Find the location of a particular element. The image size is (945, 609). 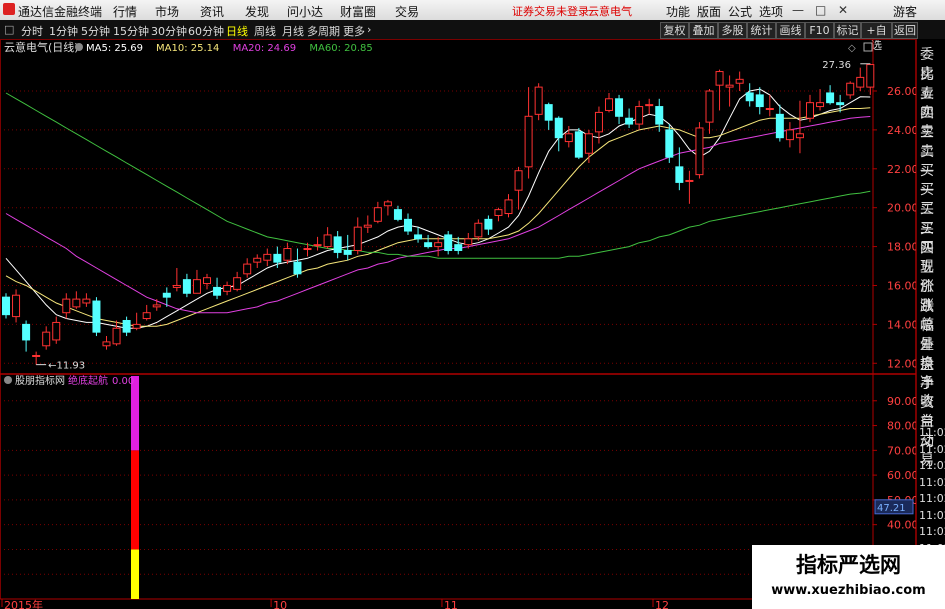

period-tab-5min: 5分钟 is located at coordinates (95, 31).